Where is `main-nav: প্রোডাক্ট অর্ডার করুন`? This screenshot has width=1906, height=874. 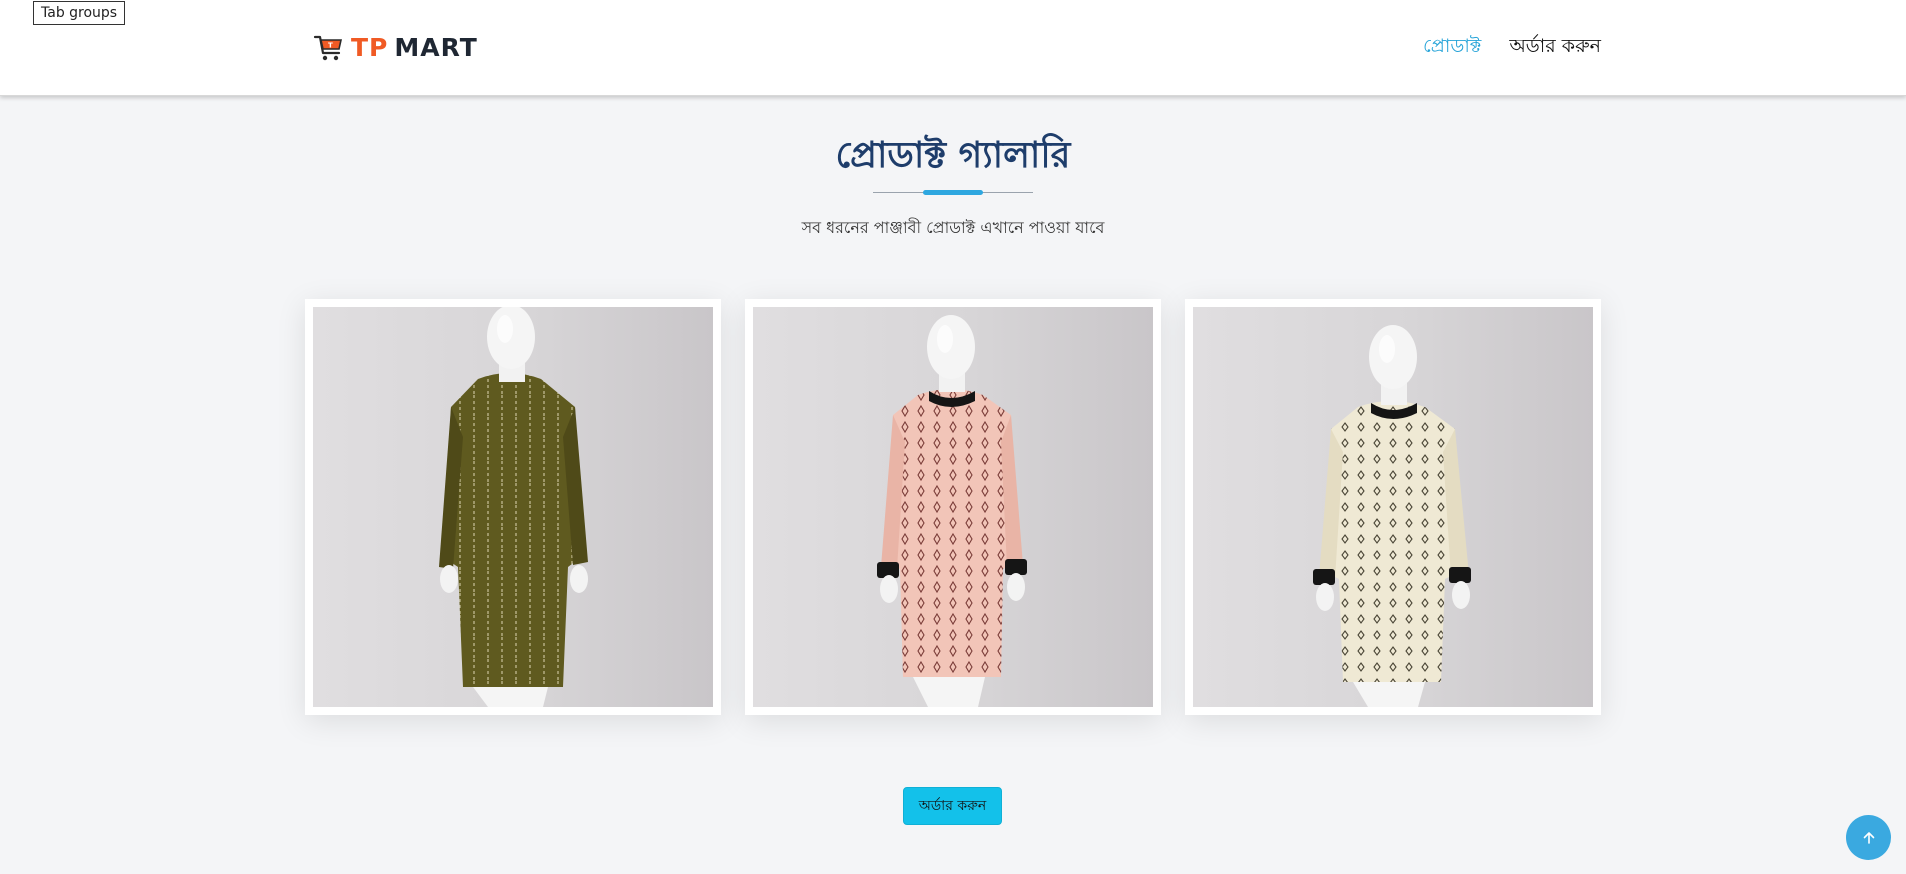
main-nav: প্রোডাক্ট অর্ডার করুন is located at coordinates (1512, 48).